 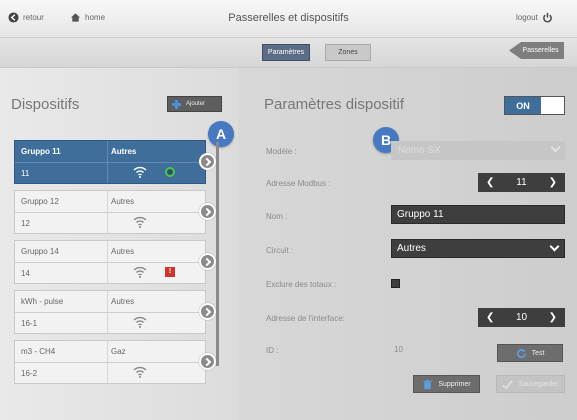 What do you see at coordinates (521, 353) in the screenshot?
I see `refresh-icon` at bounding box center [521, 353].